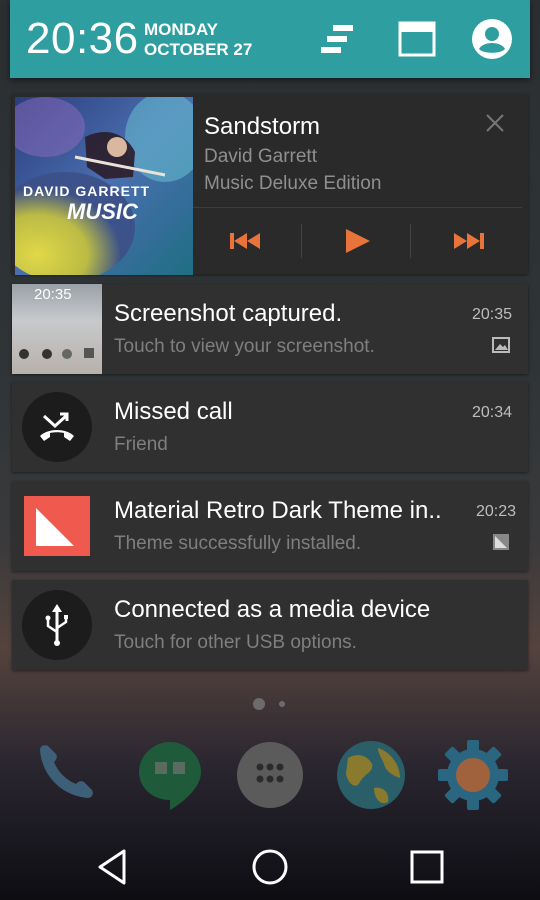 The width and height of the screenshot is (540, 900). I want to click on notification-time: 20:34, so click(491, 412).